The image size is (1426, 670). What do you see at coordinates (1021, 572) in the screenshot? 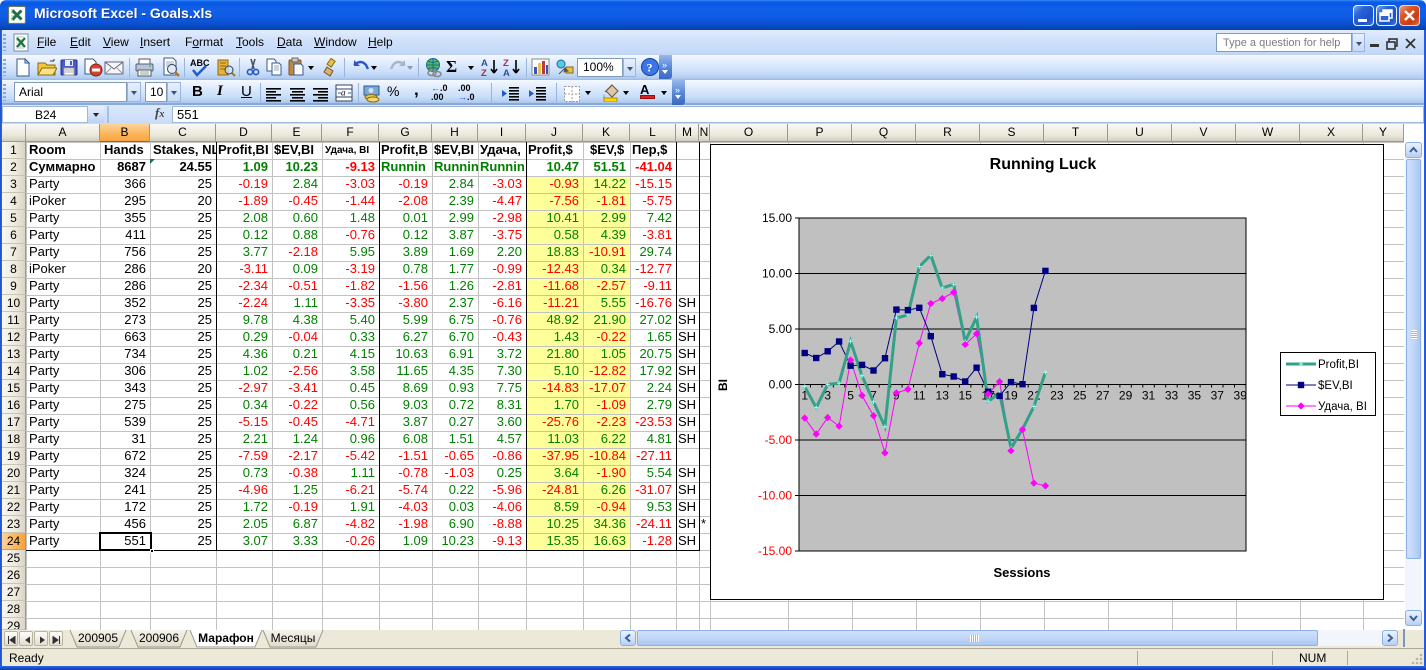
I see `svg-text: Sessions` at bounding box center [1021, 572].